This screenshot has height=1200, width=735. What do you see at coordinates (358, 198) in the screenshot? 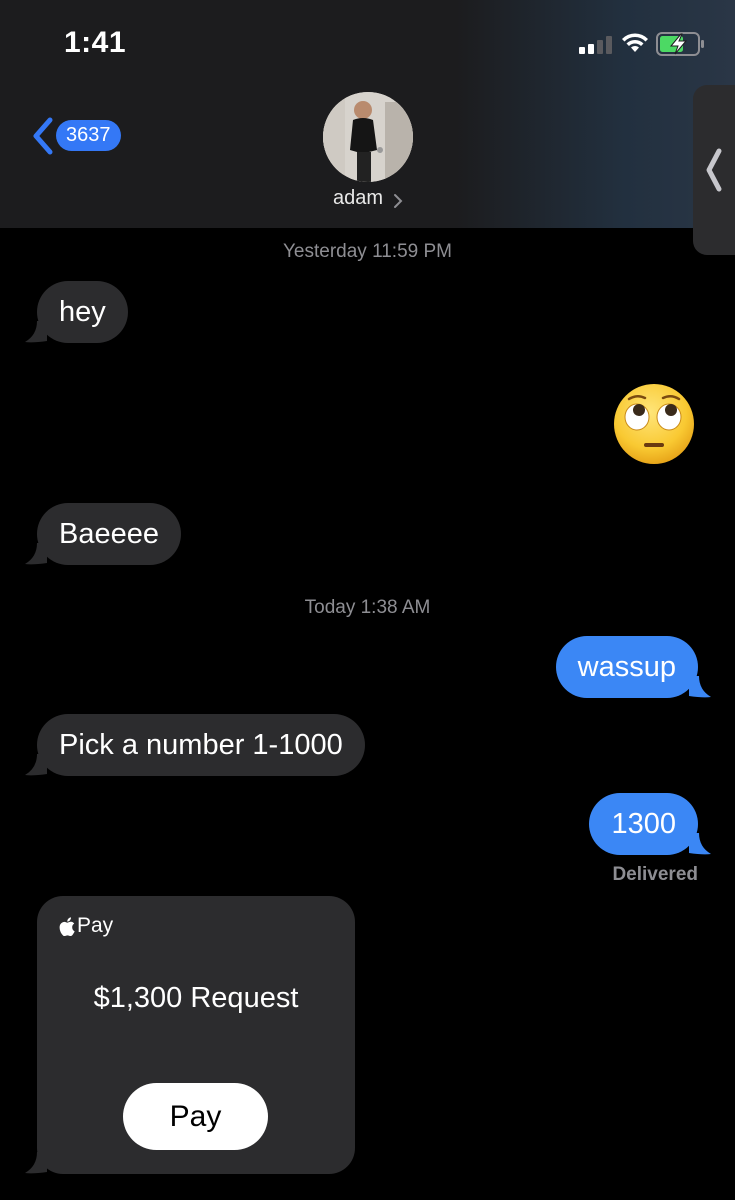
I see `contact-name: adam` at bounding box center [358, 198].